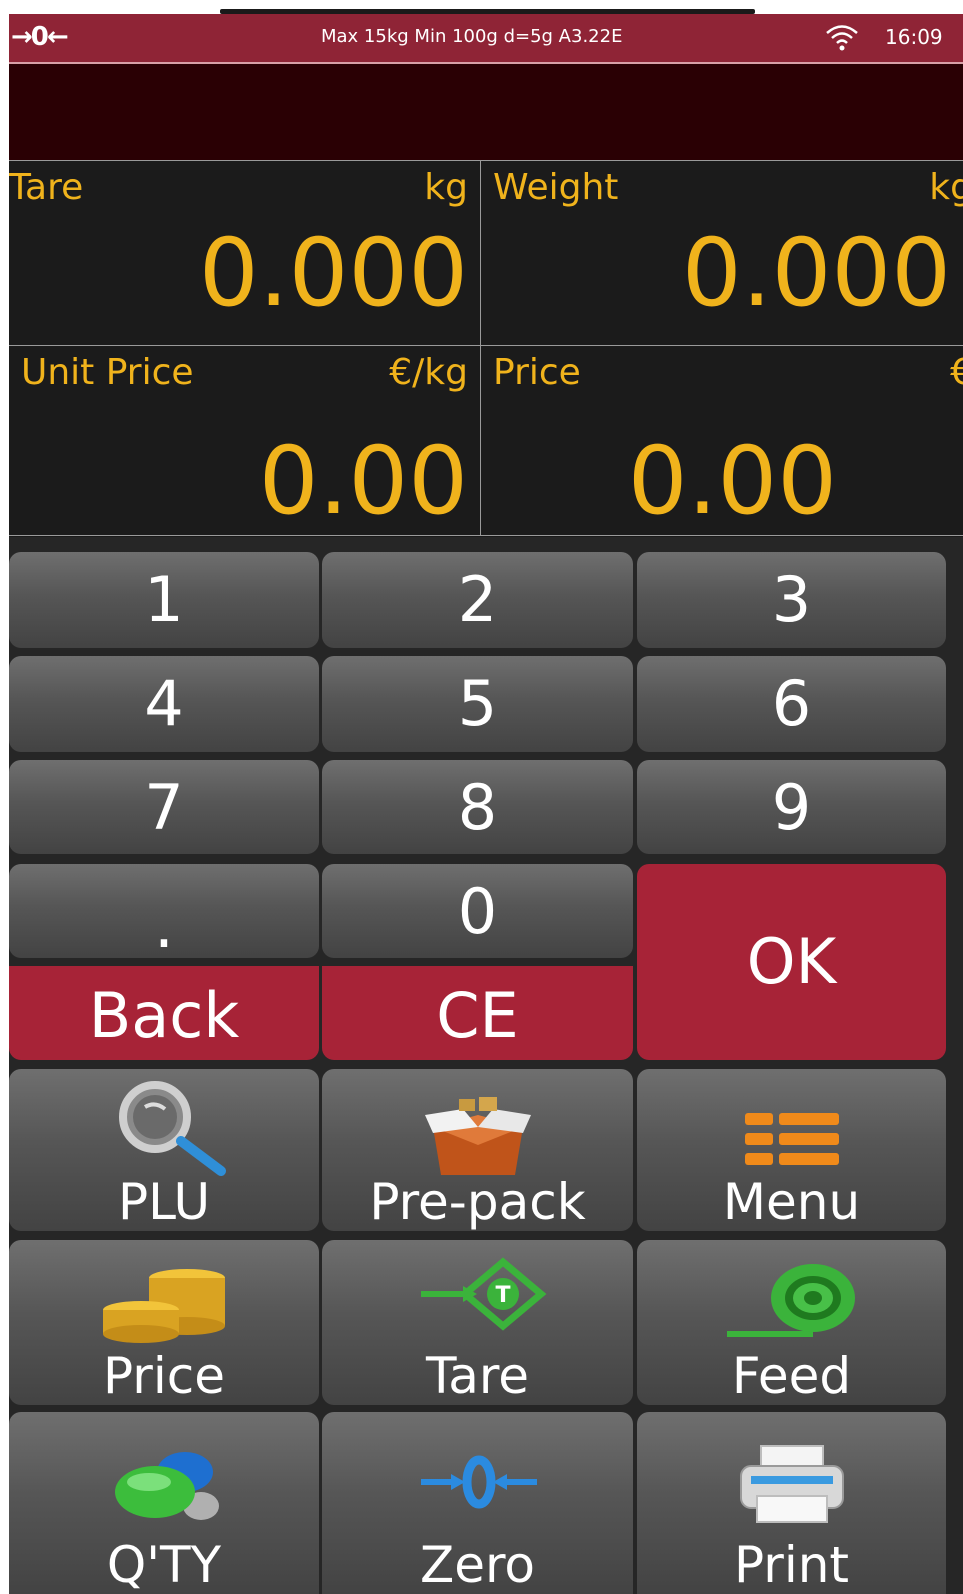 This screenshot has width=963, height=1594. I want to click on price-key-label: Price, so click(164, 1376).